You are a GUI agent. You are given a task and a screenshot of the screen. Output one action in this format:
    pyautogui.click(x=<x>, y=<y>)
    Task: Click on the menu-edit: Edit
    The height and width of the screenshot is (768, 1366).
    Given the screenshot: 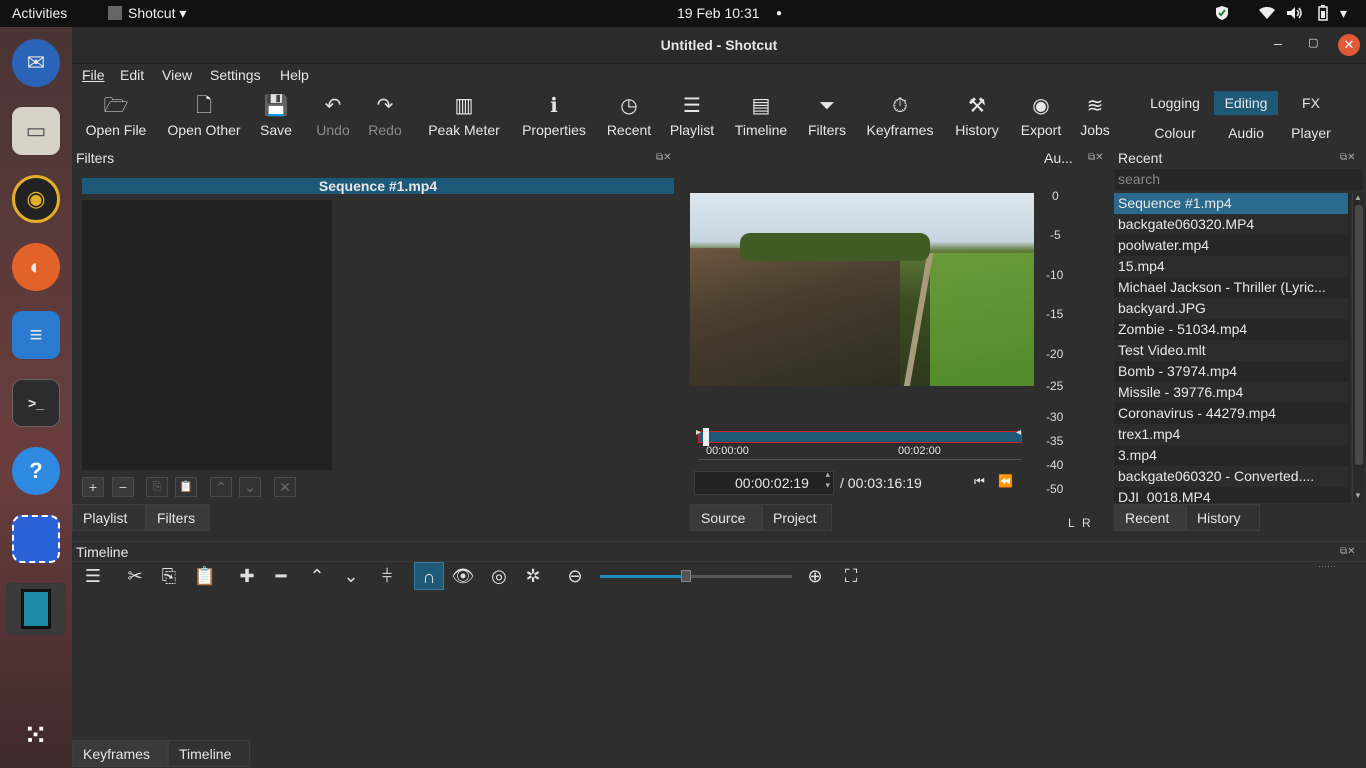 What is the action you would take?
    pyautogui.click(x=132, y=75)
    